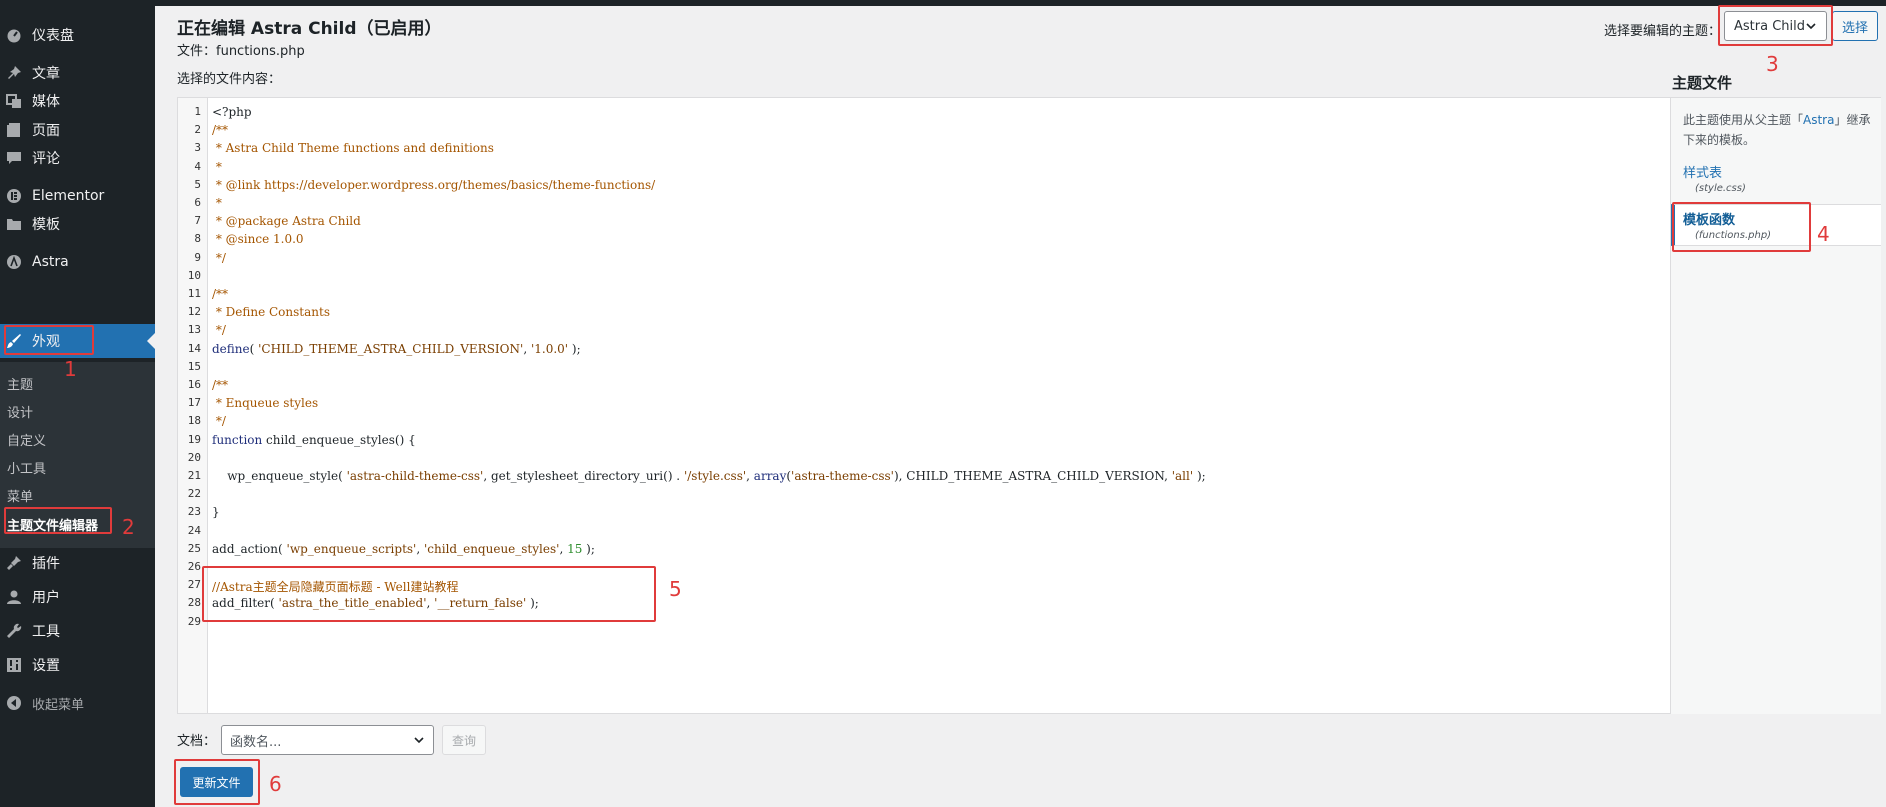 The width and height of the screenshot is (1886, 807). I want to click on line-number: 23, so click(194, 512).